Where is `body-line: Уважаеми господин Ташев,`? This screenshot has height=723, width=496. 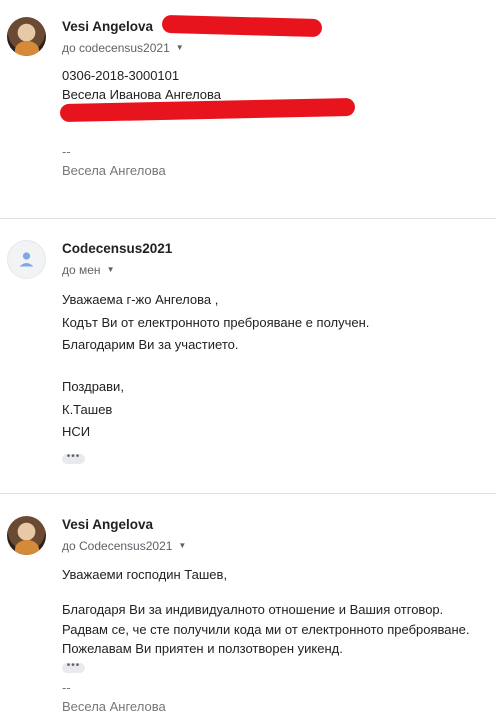
body-line: Уважаеми господин Ташев, is located at coordinates (145, 574).